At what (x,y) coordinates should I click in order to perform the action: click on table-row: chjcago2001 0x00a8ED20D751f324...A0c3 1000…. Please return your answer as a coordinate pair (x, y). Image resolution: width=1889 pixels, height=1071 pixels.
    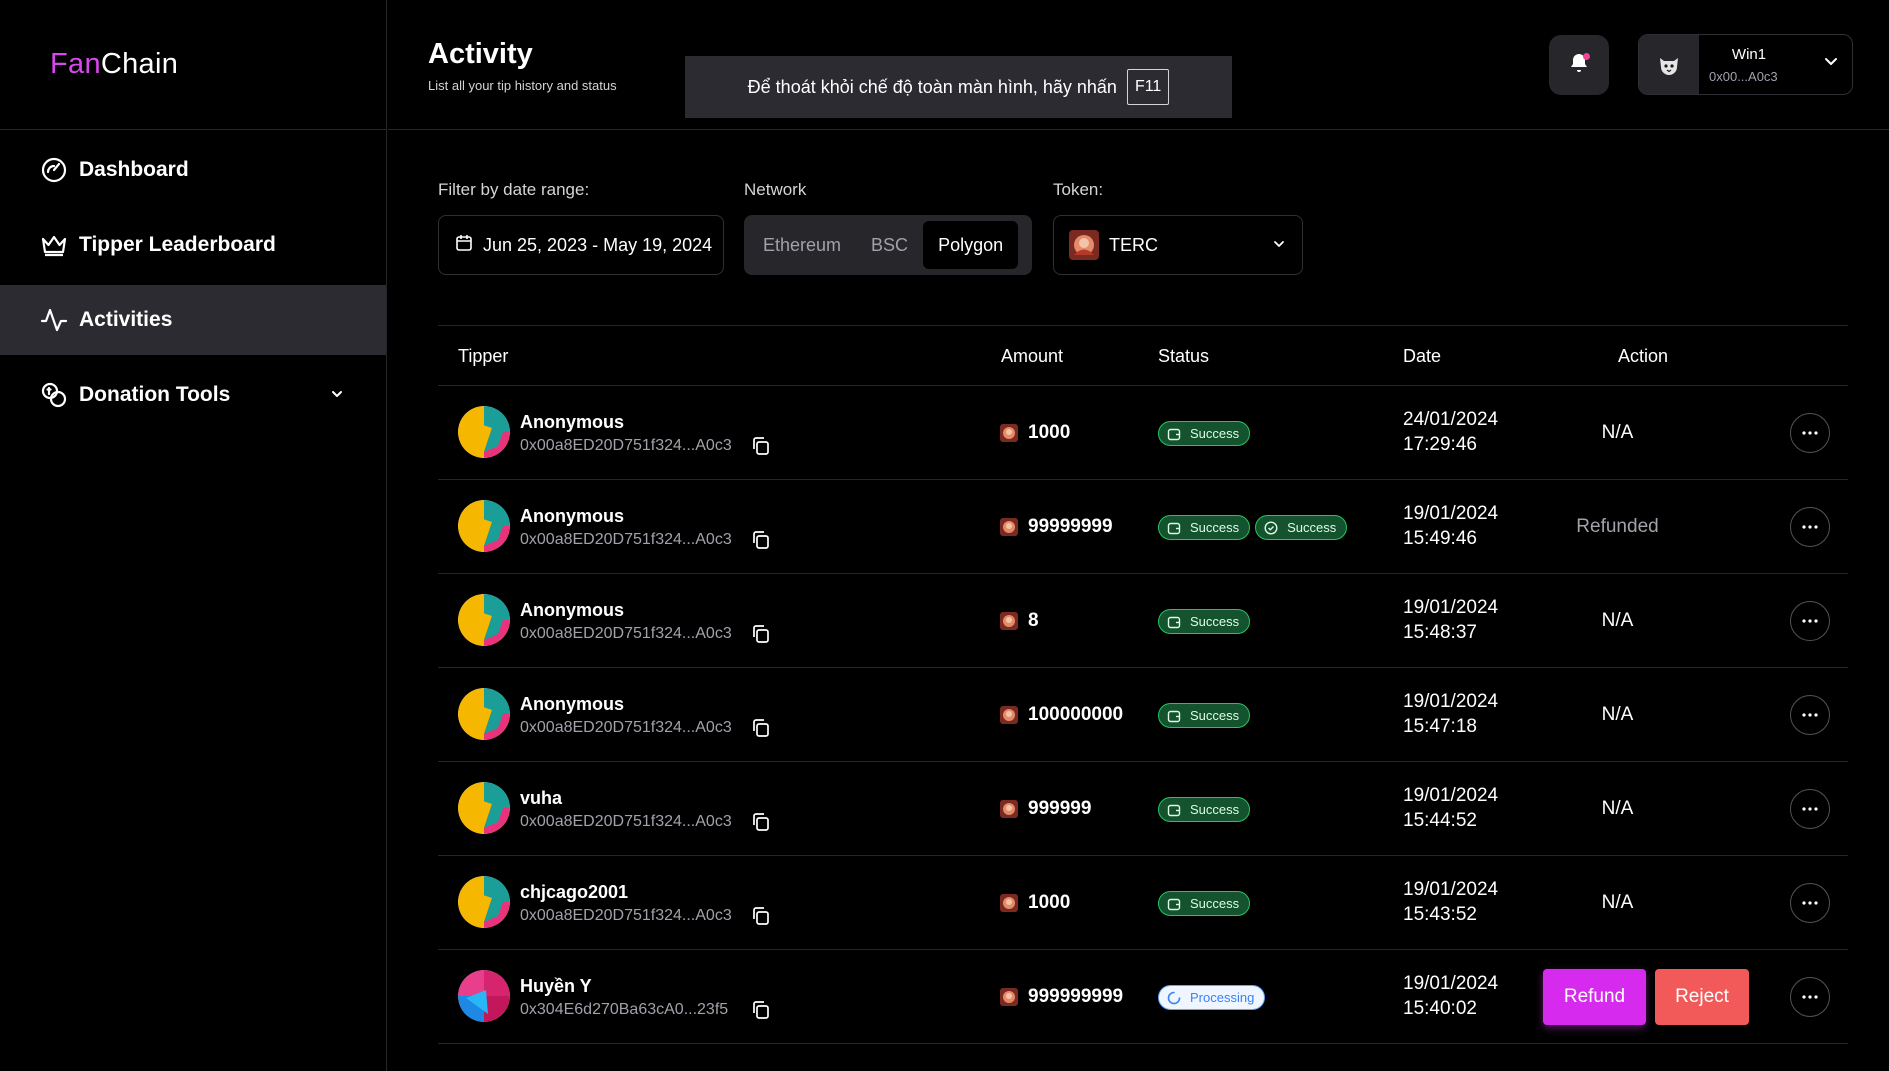
    Looking at the image, I should click on (1143, 903).